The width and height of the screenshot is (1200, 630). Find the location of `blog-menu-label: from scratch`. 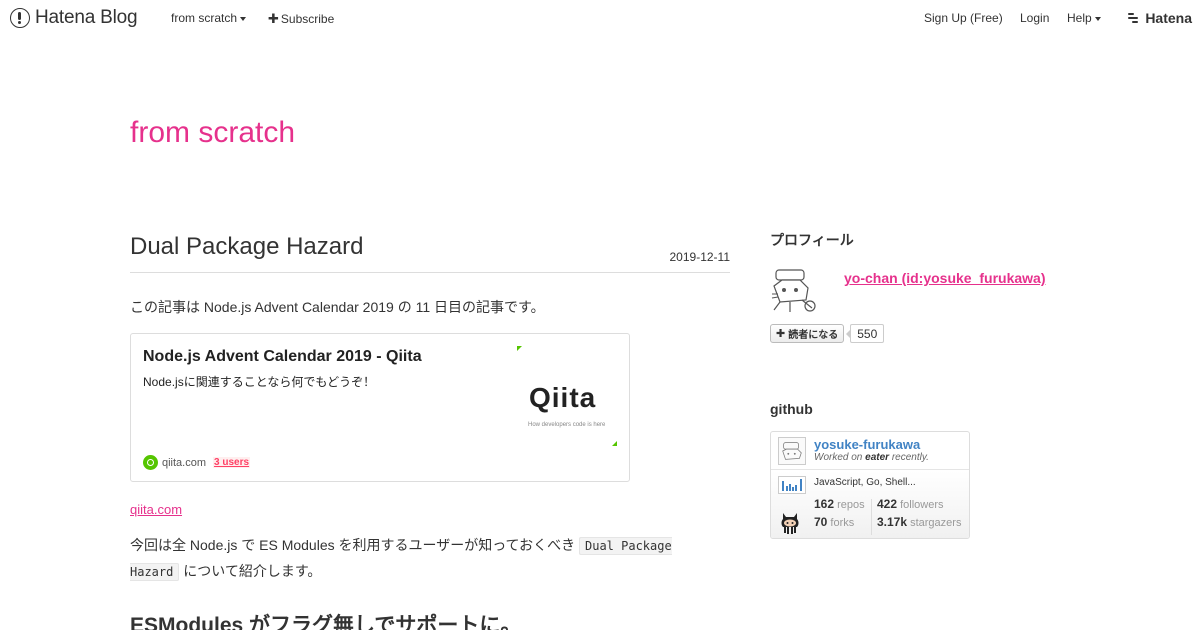

blog-menu-label: from scratch is located at coordinates (204, 18).